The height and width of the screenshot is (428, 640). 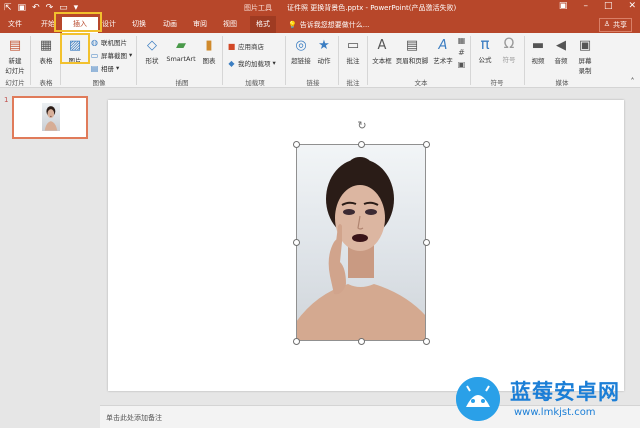 What do you see at coordinates (421, 83) in the screenshot?
I see `group-label-text: 文本` at bounding box center [421, 83].